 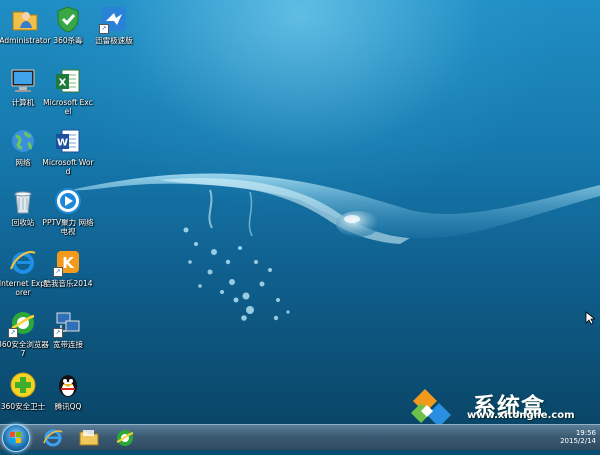 I want to click on svg-text: W, so click(x=62, y=143).